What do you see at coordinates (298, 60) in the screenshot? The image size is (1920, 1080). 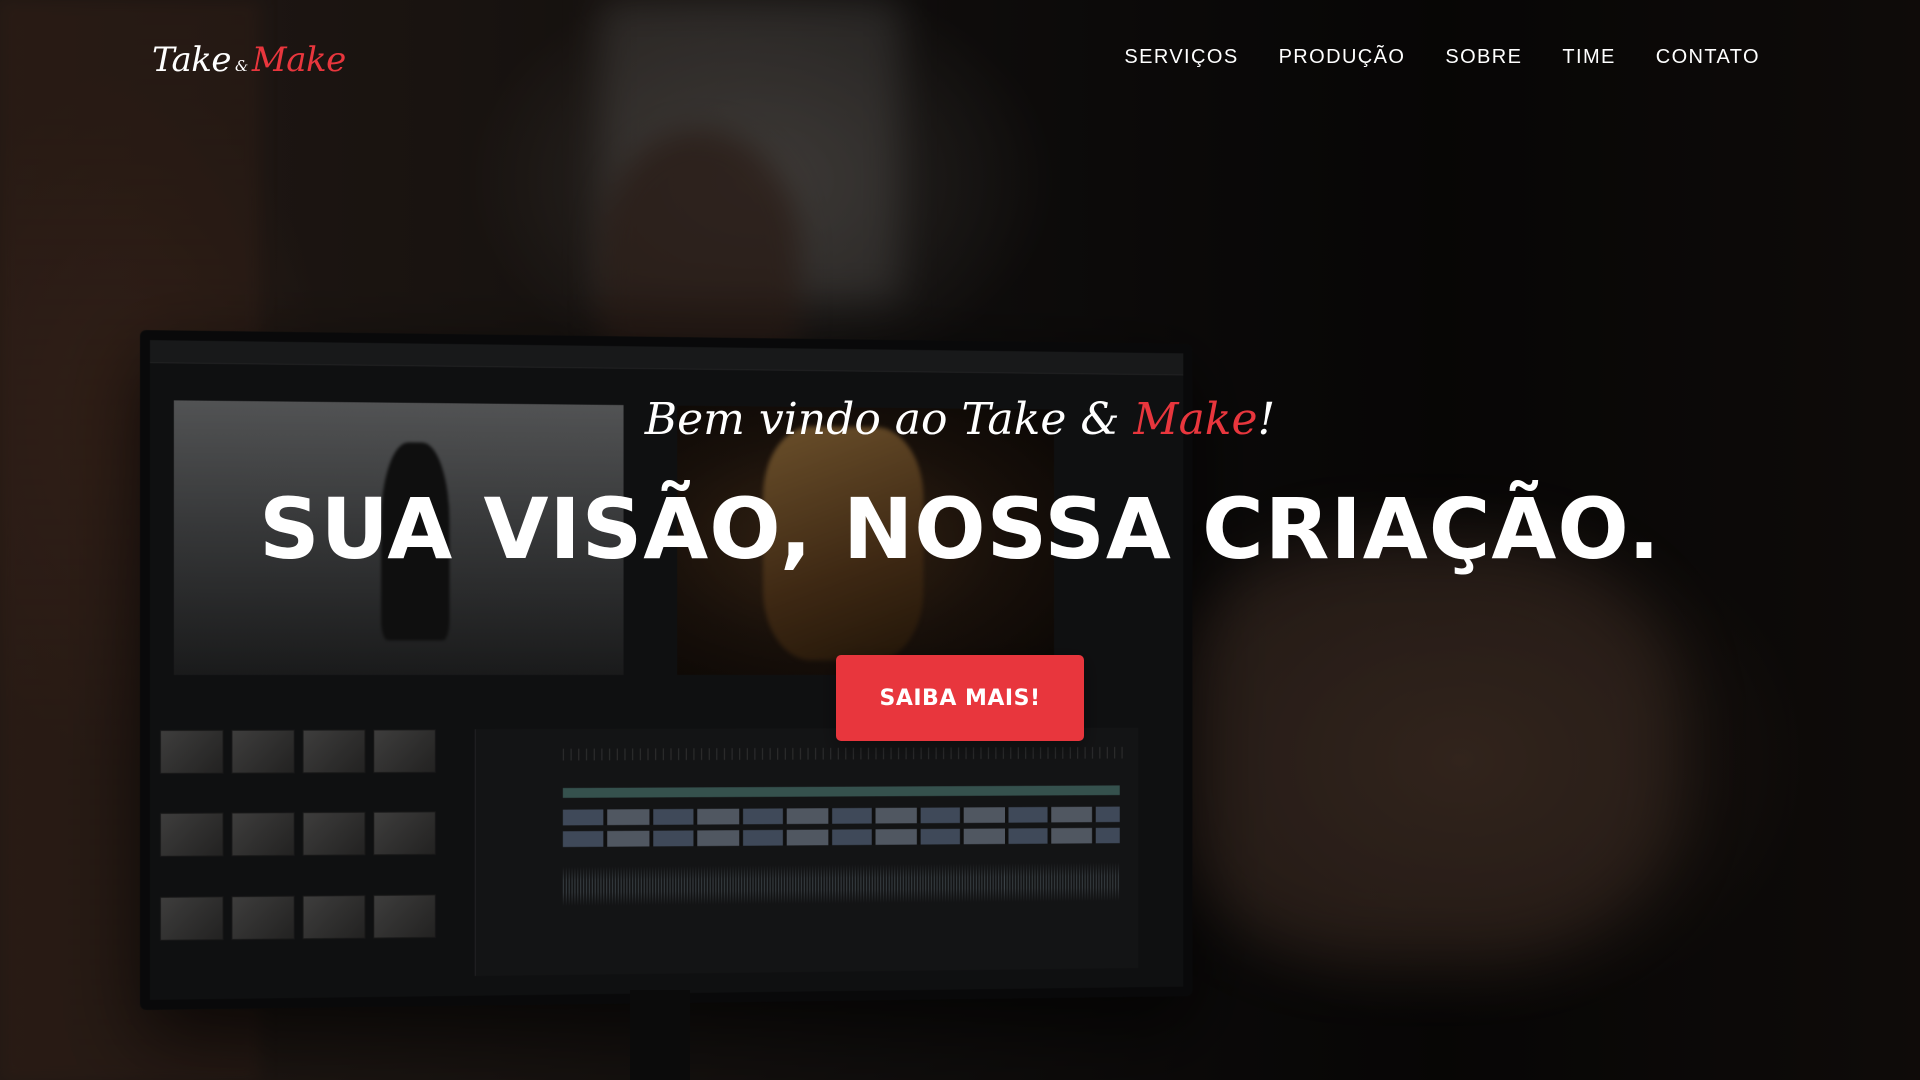 I see `logo-word-make: Make` at bounding box center [298, 60].